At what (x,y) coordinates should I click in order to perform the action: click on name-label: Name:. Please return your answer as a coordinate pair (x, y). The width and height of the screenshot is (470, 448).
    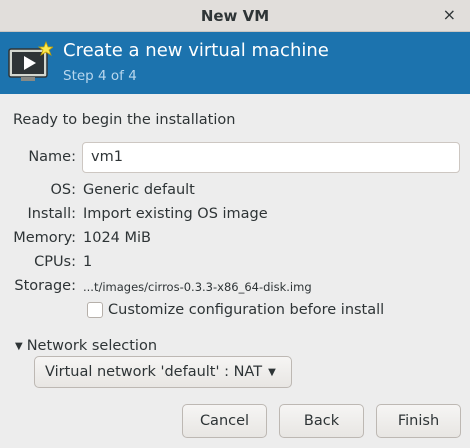
    Looking at the image, I should click on (52, 157).